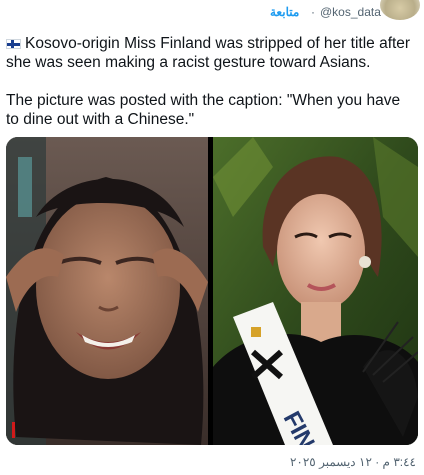 The height and width of the screenshot is (475, 424). Describe the element at coordinates (353, 462) in the screenshot. I see `tweet-timestamp: ٣:٤٤ م · ١٢ ديسمبر ٢٠٢٥` at that location.